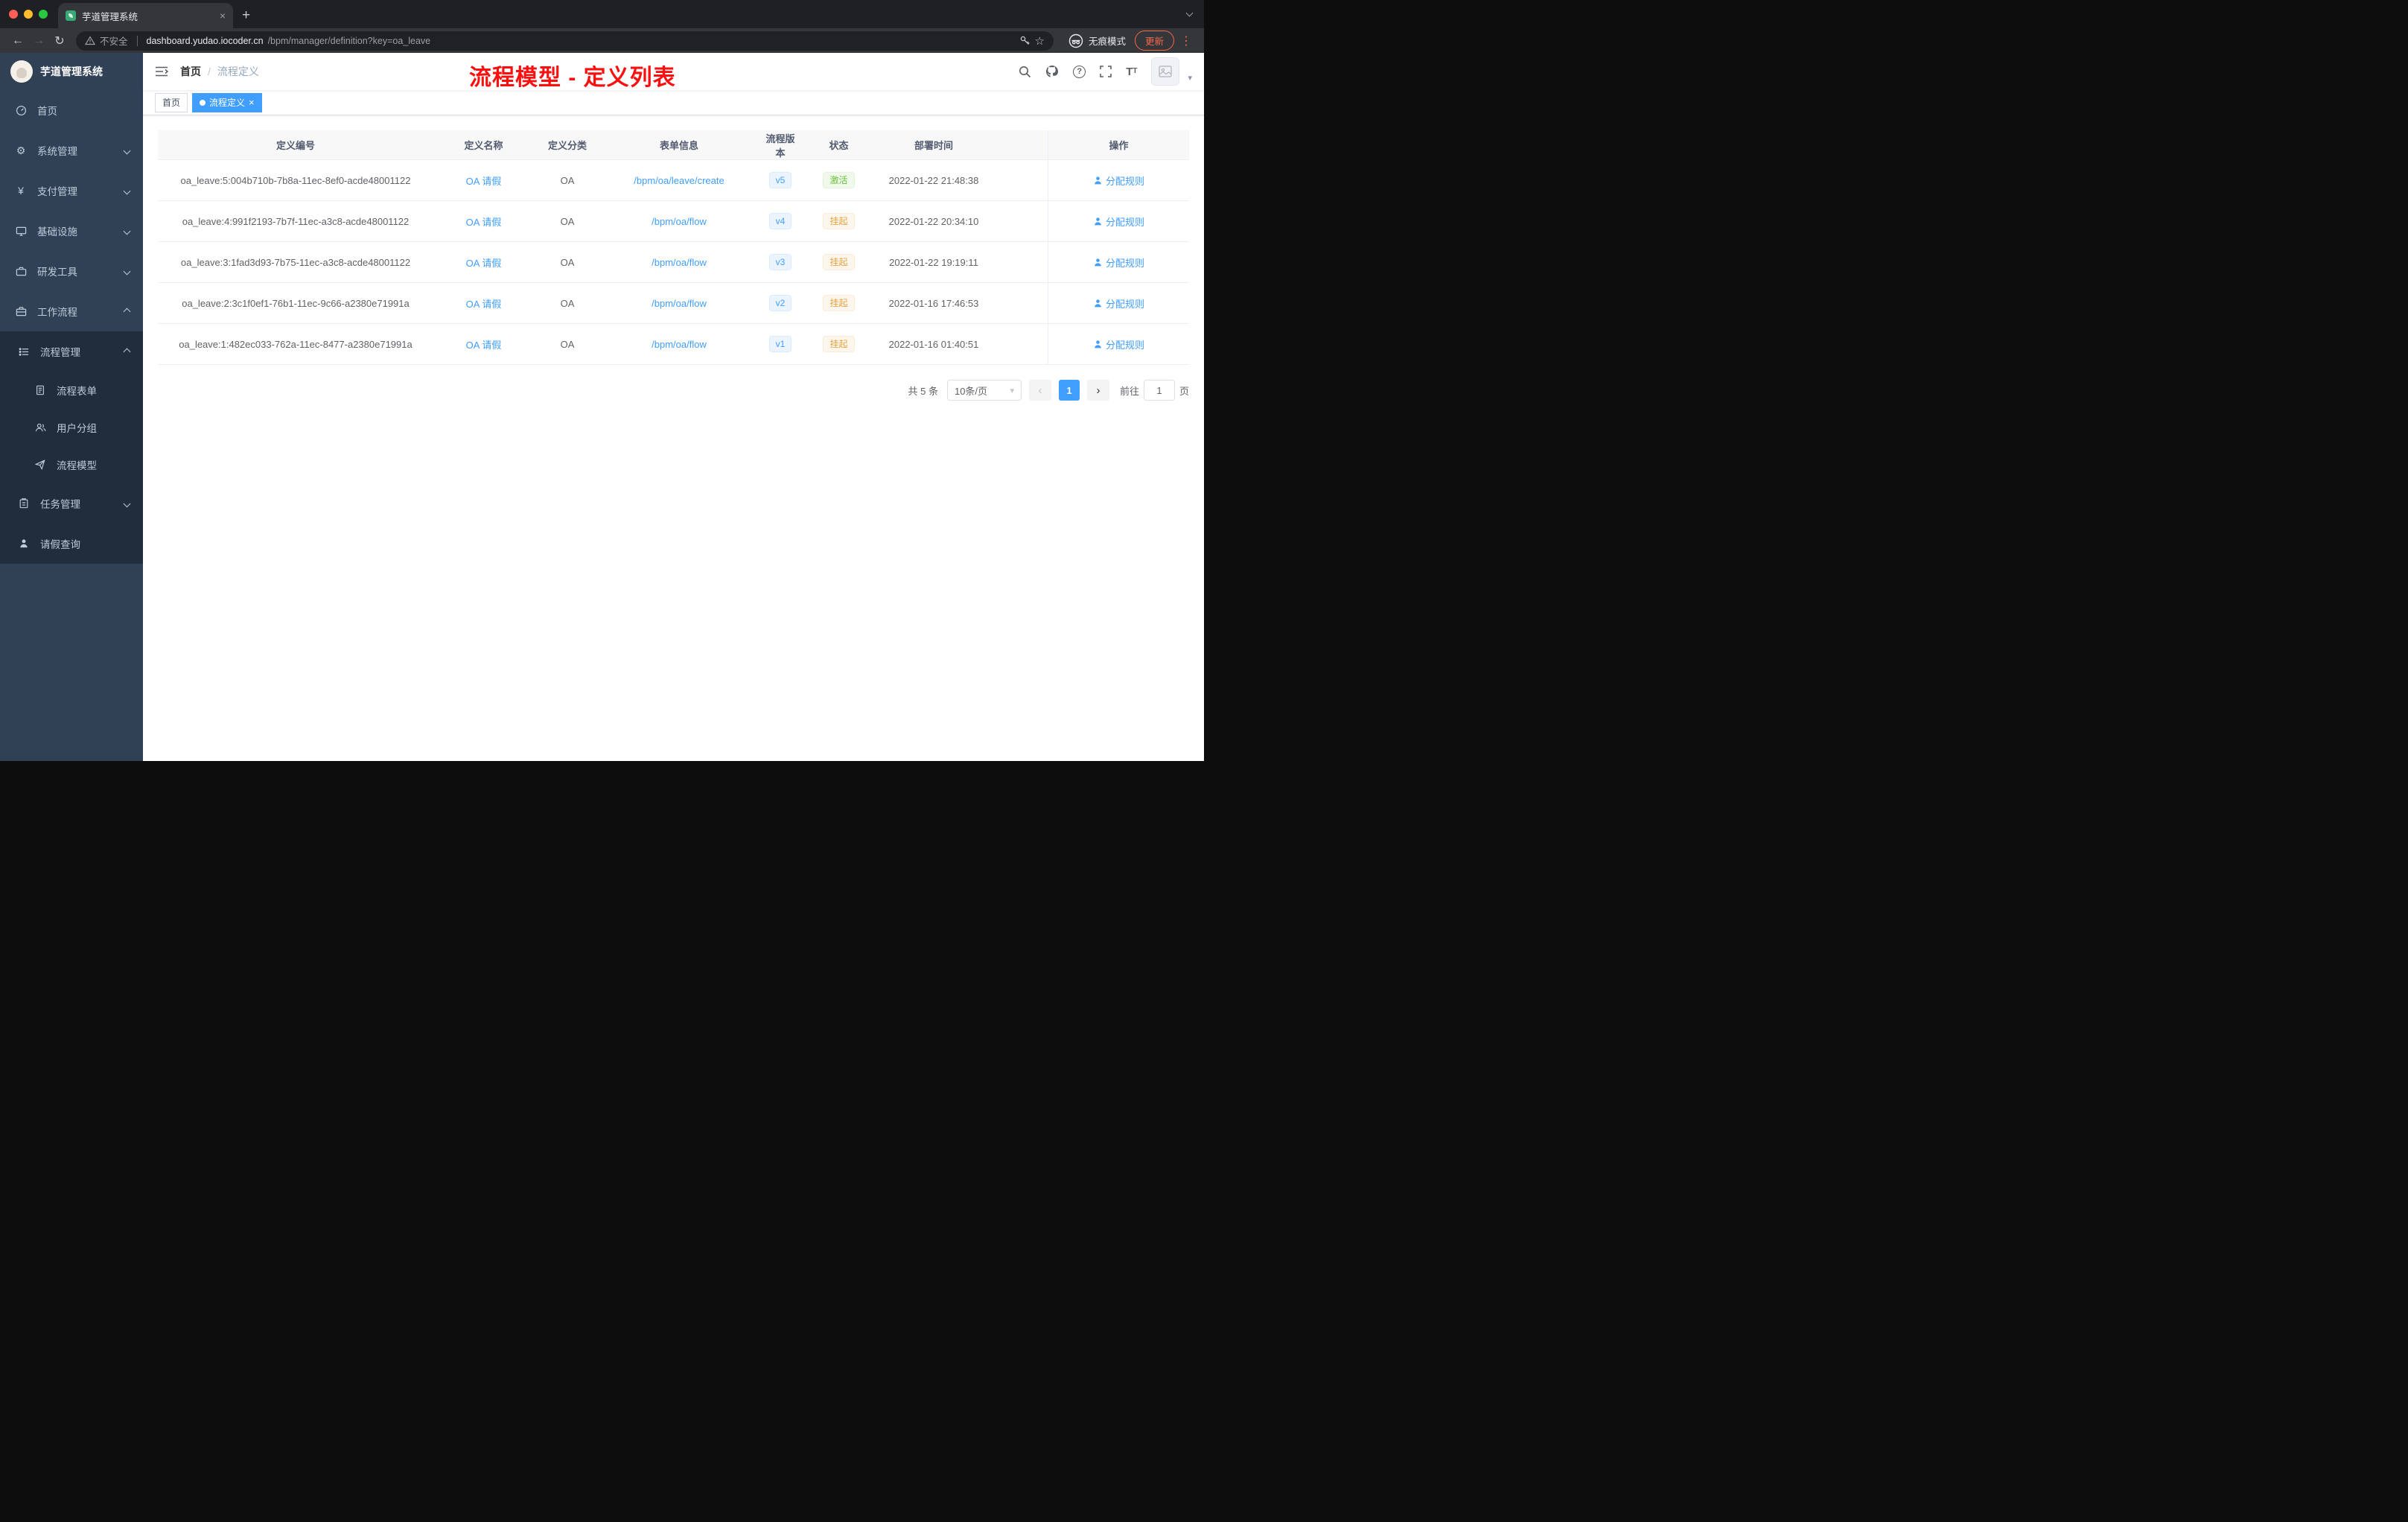 The height and width of the screenshot is (1522, 2408). I want to click on sidebar-item-leave-query: 请假查询, so click(71, 543).